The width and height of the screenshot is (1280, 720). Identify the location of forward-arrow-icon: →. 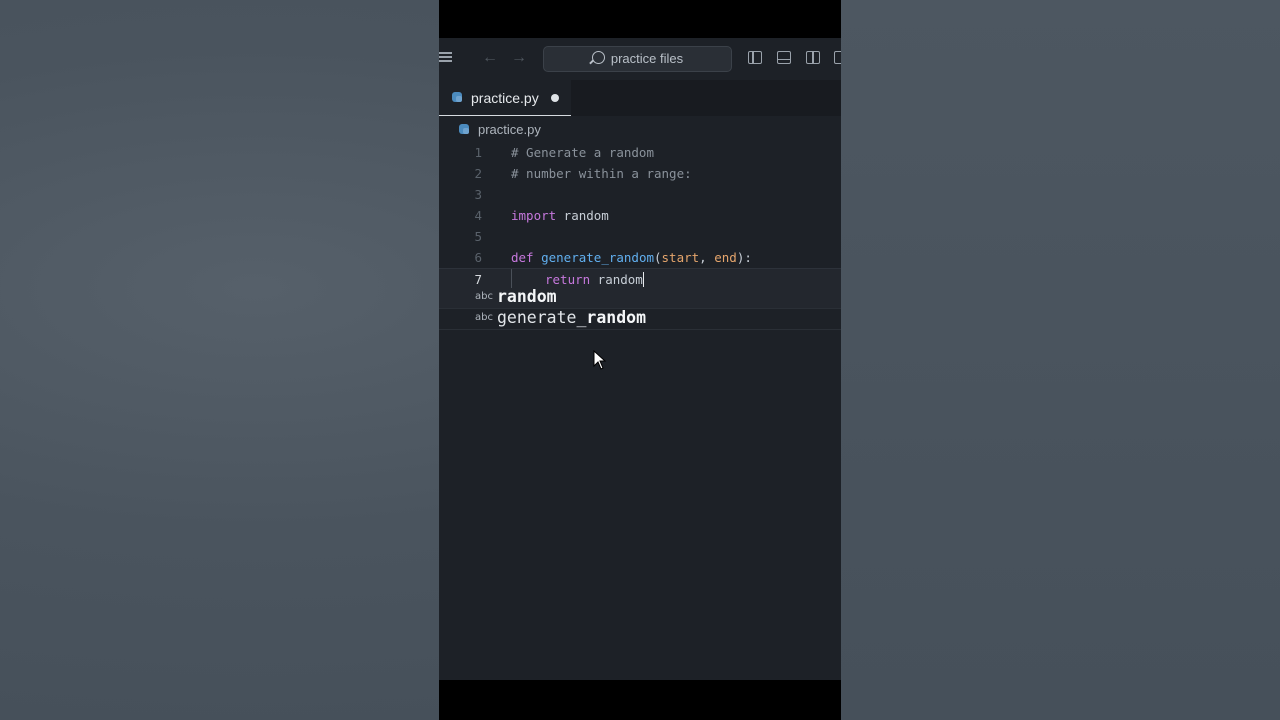
(519, 58).